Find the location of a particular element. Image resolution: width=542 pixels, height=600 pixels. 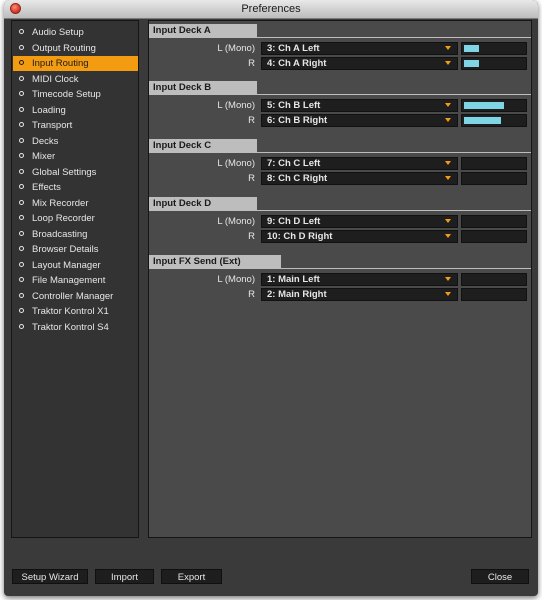

sidebar-item-traktor-kontrol-s4: Traktor Kontrol S4 is located at coordinates (75, 327).